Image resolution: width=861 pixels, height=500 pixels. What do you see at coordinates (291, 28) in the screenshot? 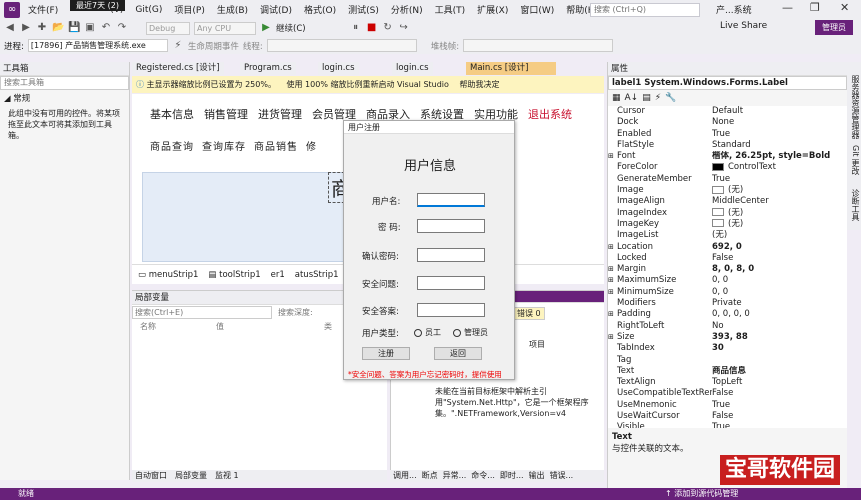
I see `continue-button: 继续(C)` at bounding box center [291, 28].